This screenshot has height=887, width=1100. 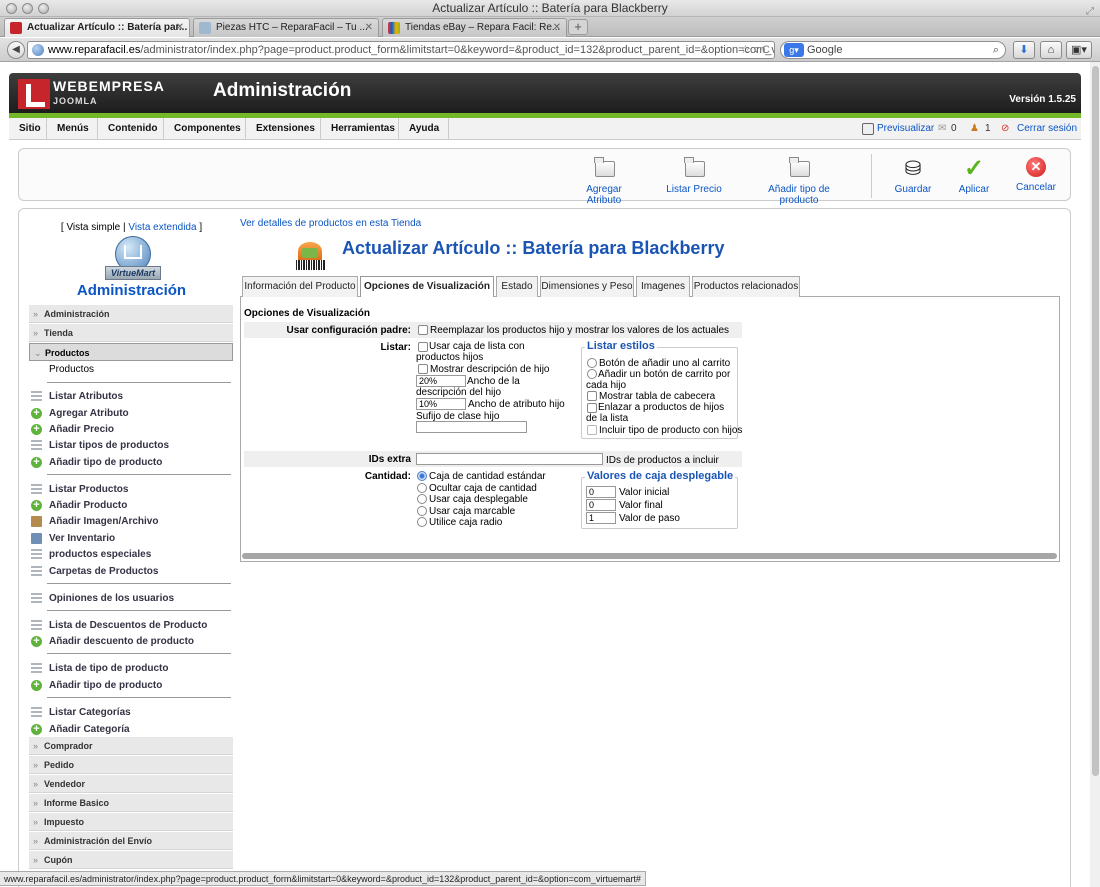 What do you see at coordinates (131, 668) in the screenshot?
I see `sidebar-item-lista-tipo: Lista de tipo de producto` at bounding box center [131, 668].